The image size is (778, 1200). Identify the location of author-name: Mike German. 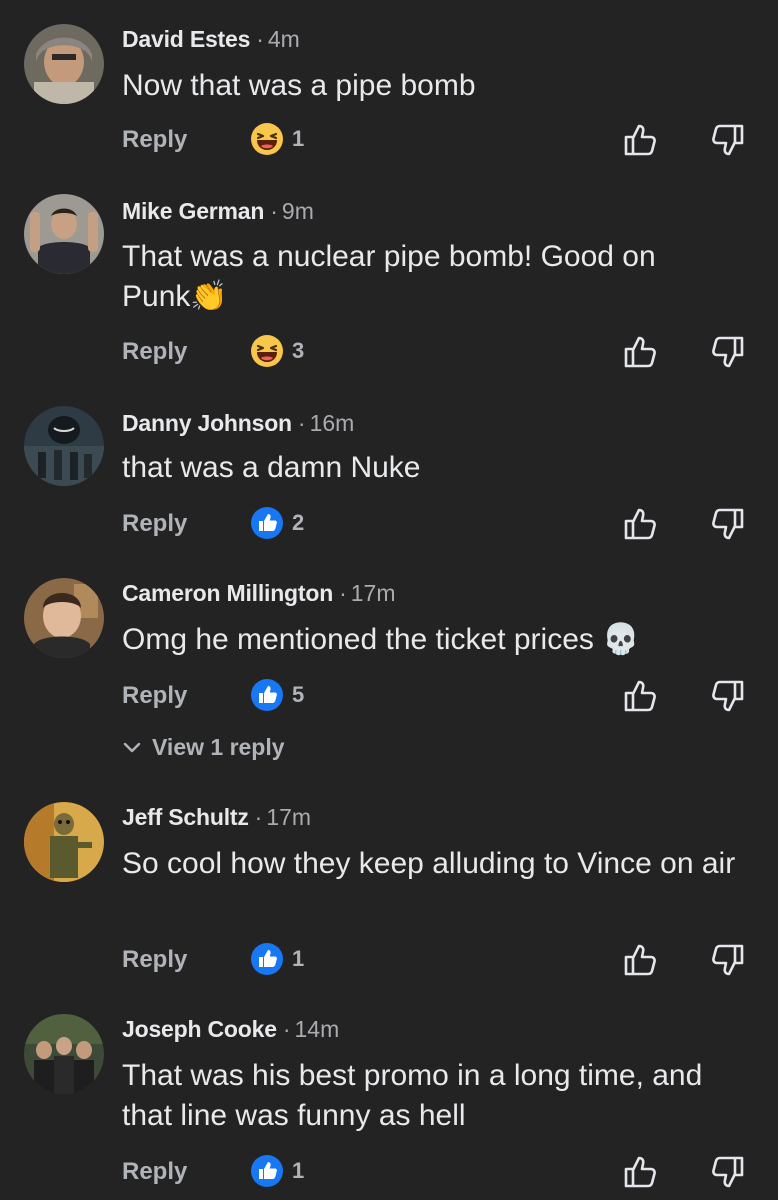
(193, 211).